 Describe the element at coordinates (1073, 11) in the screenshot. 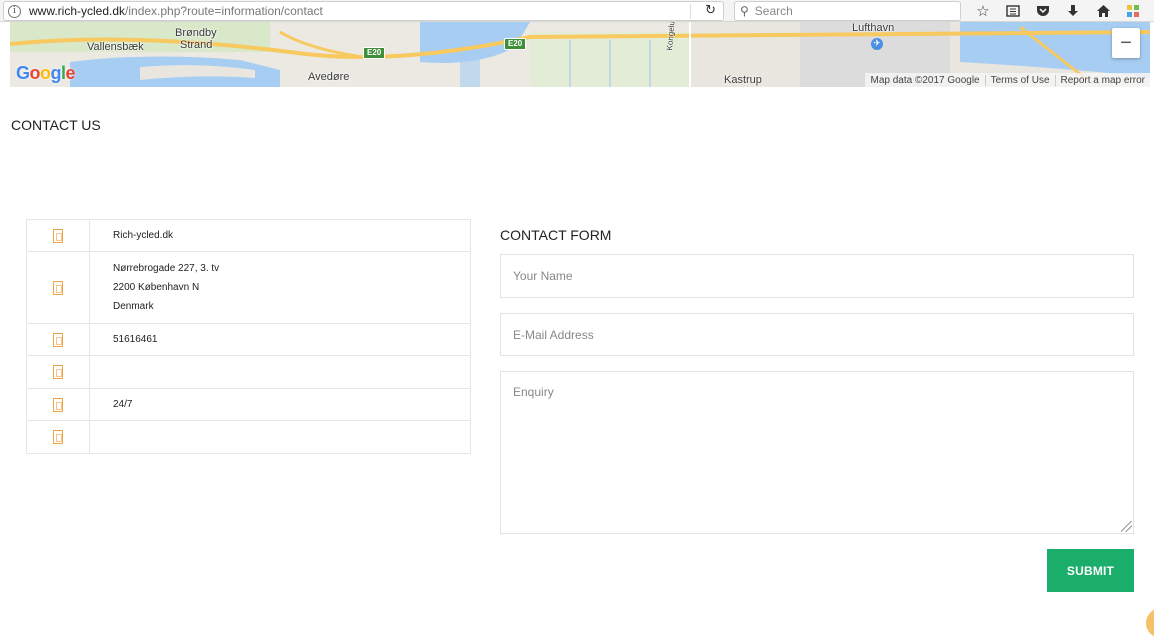

I see `download-icon` at that location.